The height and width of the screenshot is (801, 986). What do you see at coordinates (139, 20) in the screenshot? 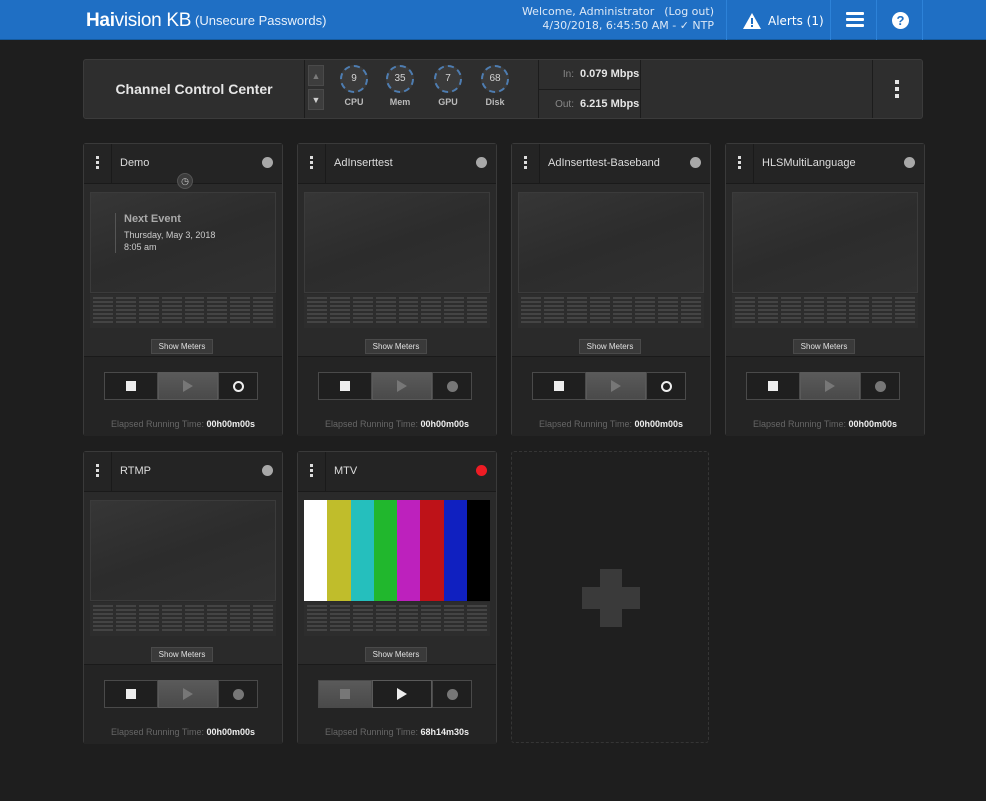
I see `app-logo: Haivision KB` at bounding box center [139, 20].